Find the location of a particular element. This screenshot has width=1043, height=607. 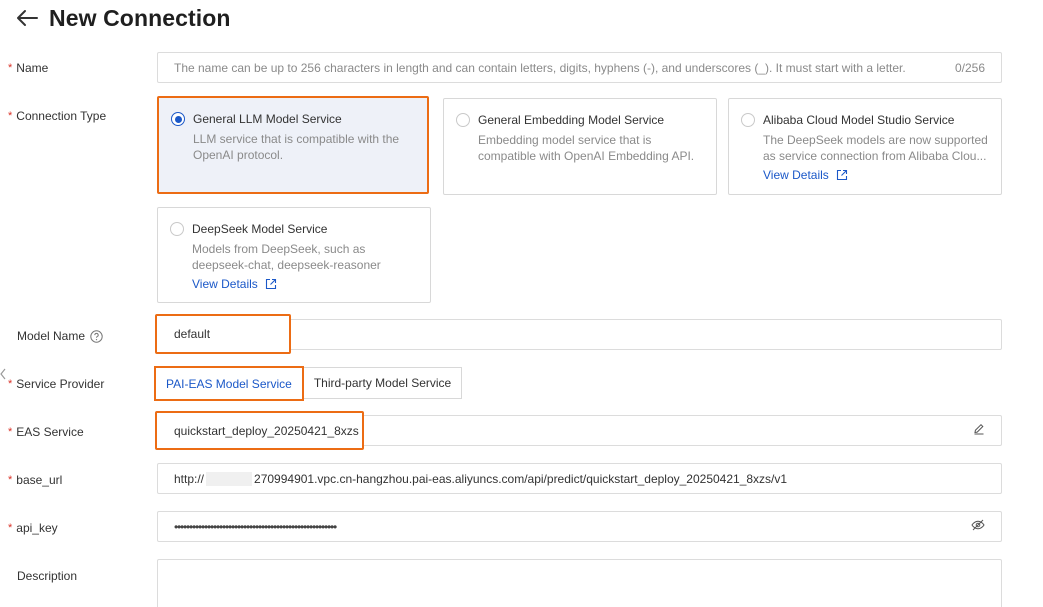

description-label: Description is located at coordinates (47, 576).